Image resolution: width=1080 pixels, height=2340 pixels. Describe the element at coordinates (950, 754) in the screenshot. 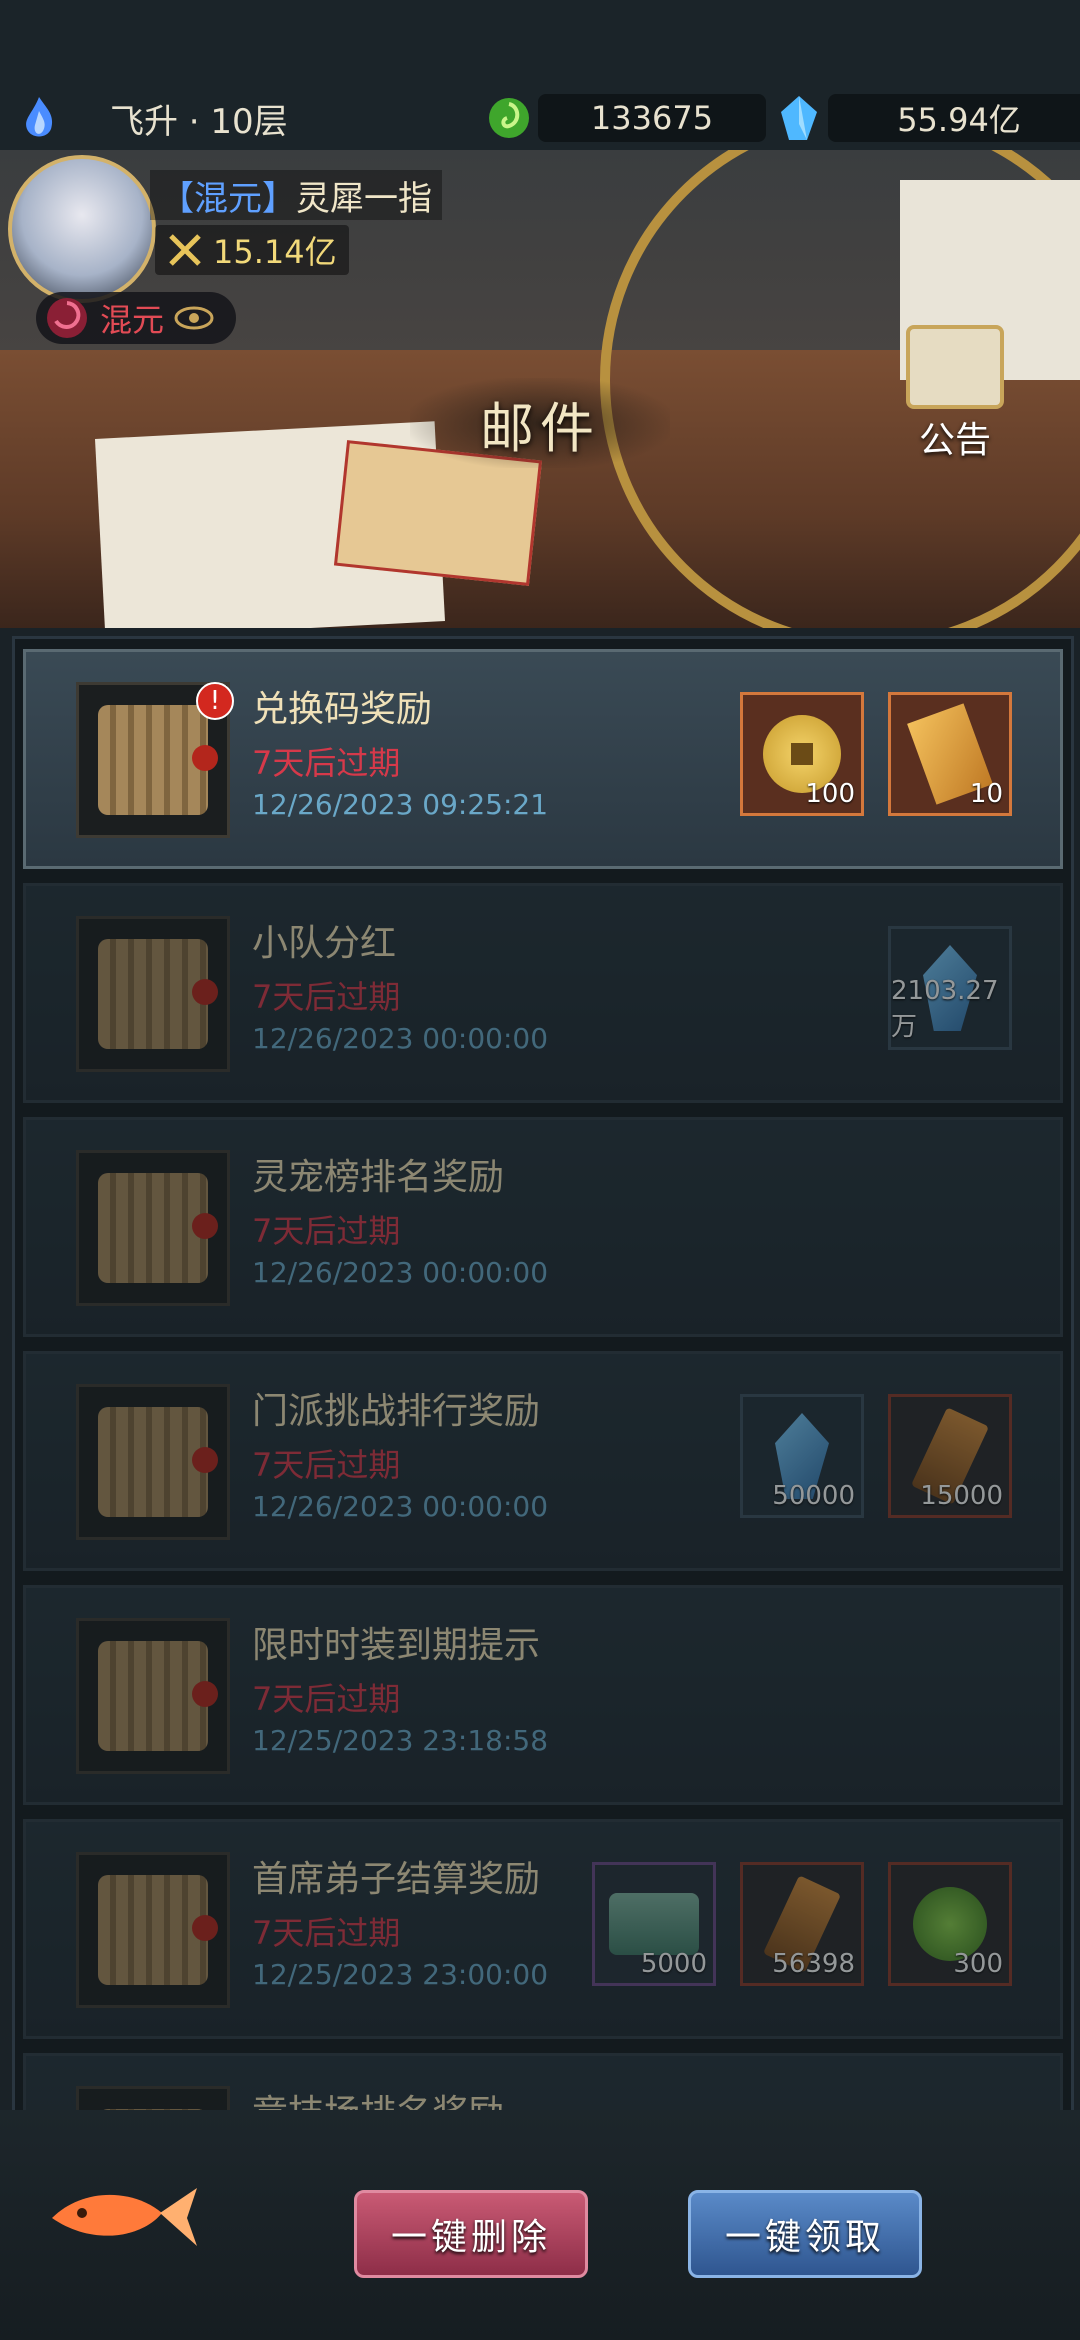

I see `talisman-reward: 10` at that location.